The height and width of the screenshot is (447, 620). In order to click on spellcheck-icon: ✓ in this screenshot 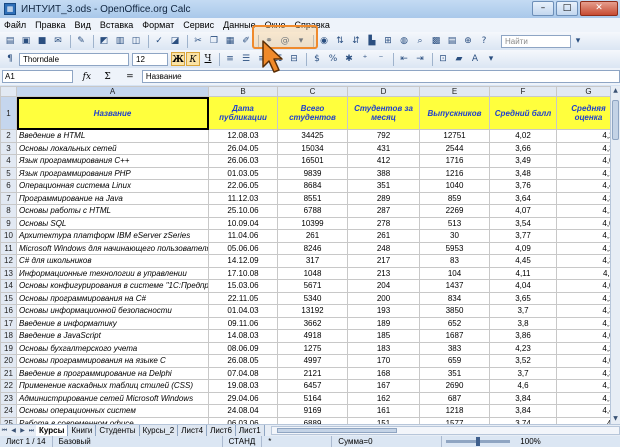, I will do `click(159, 41)`.